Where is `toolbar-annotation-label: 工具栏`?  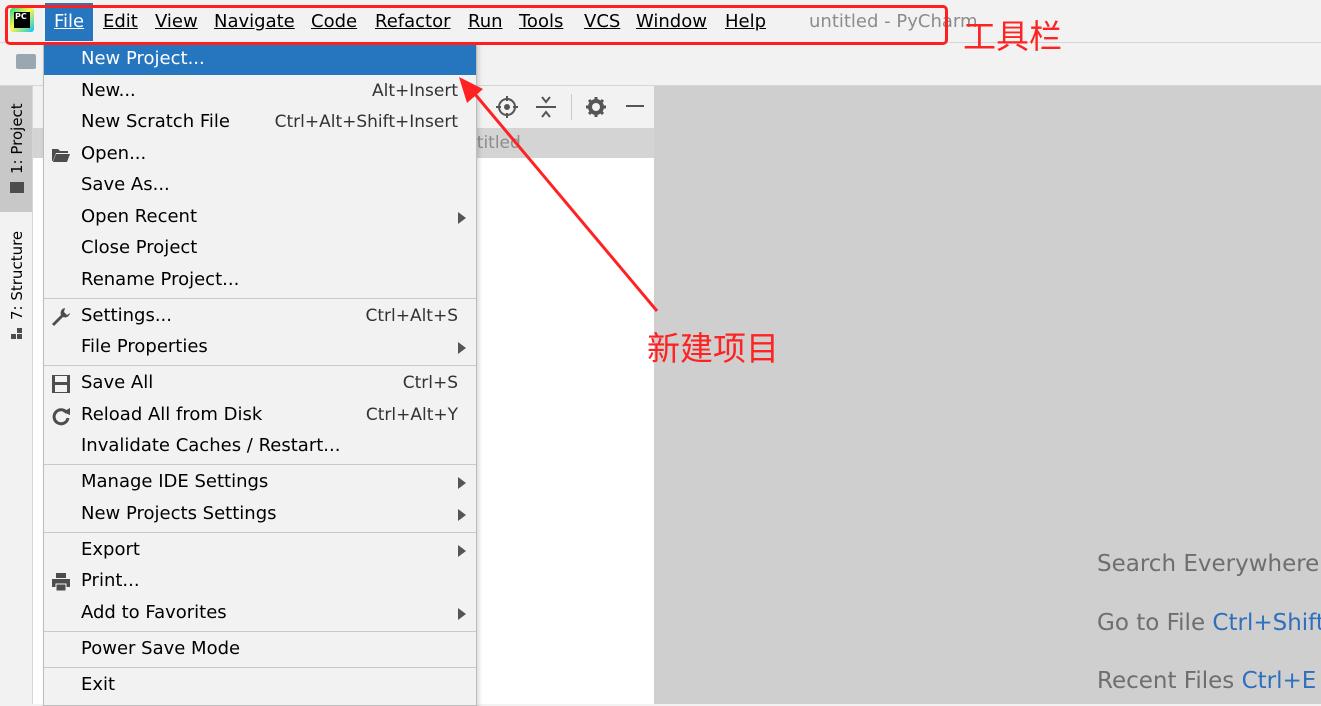
toolbar-annotation-label: 工具栏 is located at coordinates (1012, 36).